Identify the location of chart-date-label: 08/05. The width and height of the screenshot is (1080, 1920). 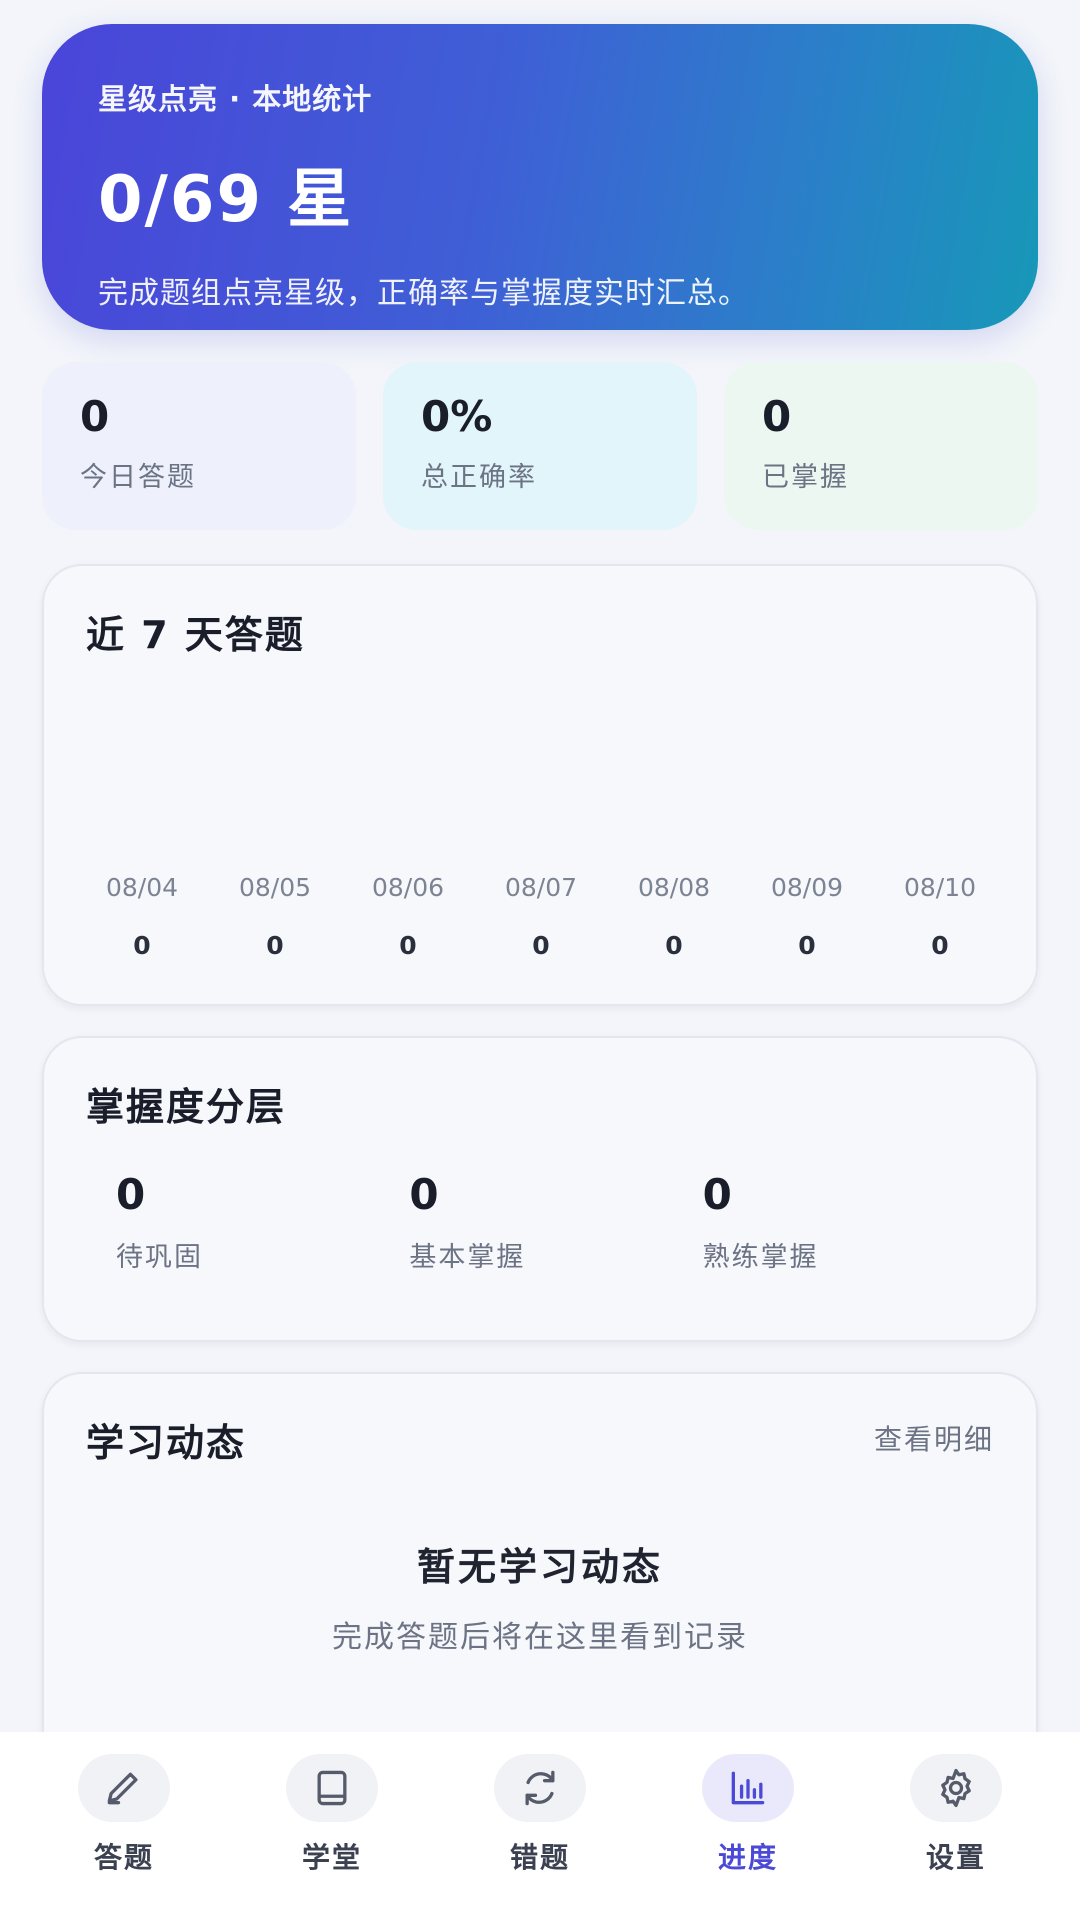
(275, 887).